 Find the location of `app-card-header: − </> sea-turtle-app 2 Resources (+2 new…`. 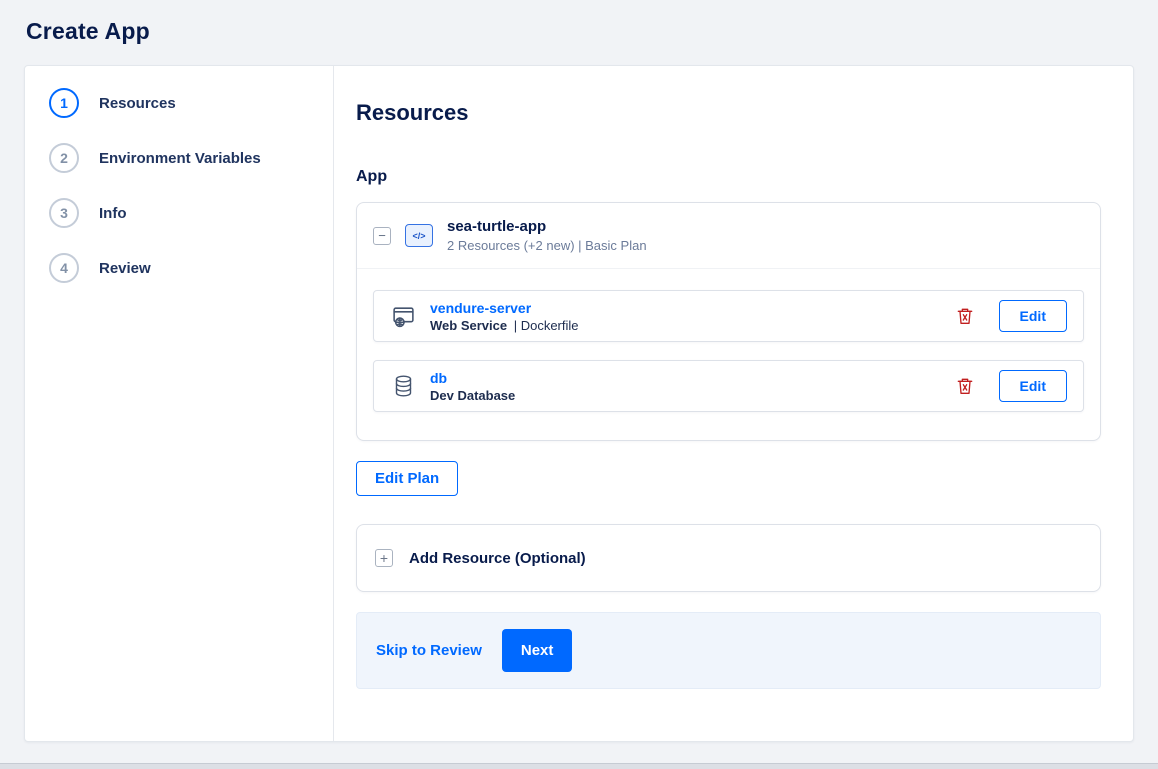

app-card-header: − </> sea-turtle-app 2 Resources (+2 new… is located at coordinates (728, 236).